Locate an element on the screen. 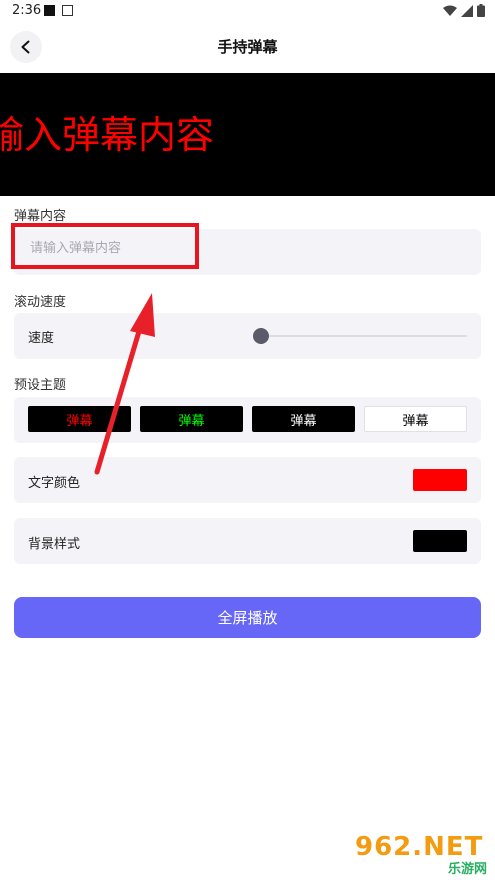 The image size is (495, 880). theme-button-green: 弹幕 is located at coordinates (191, 419).